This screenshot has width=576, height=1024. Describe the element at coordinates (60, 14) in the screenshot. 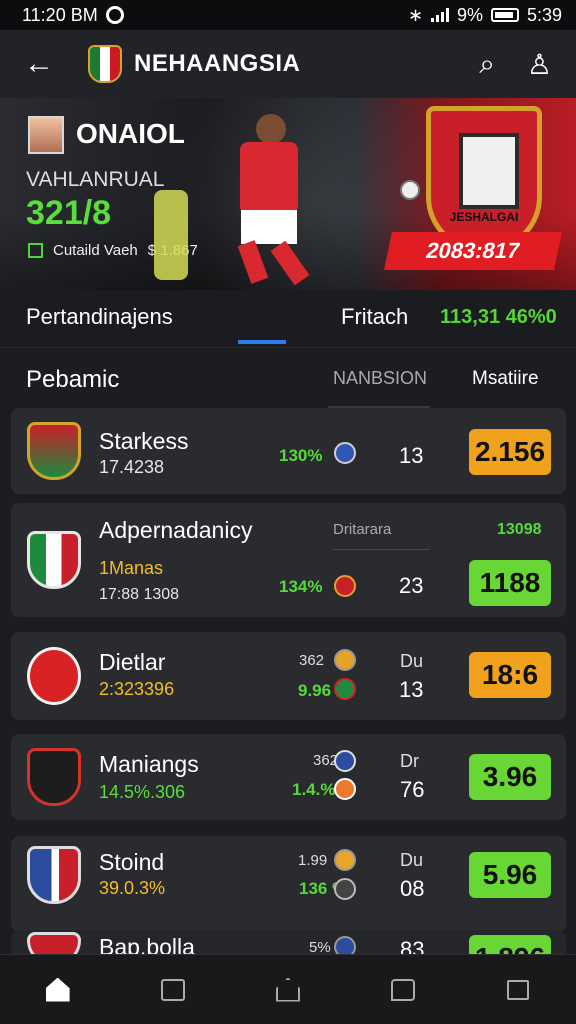

I see `status-time: 11:20 BM` at that location.